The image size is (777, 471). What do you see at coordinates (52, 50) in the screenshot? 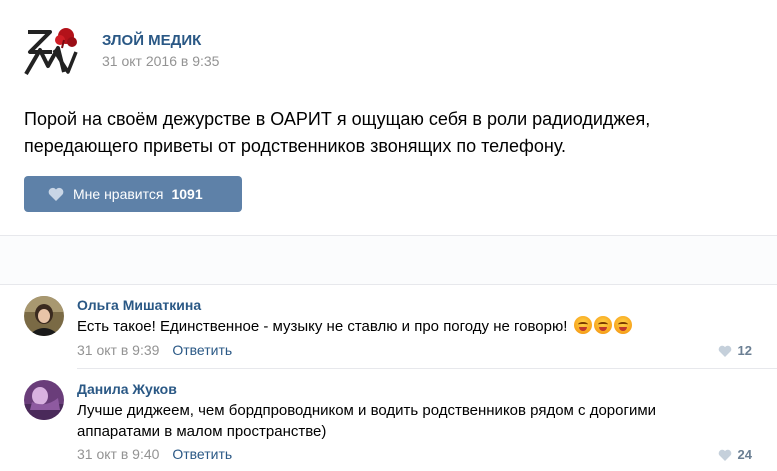
I see `author-logo` at bounding box center [52, 50].